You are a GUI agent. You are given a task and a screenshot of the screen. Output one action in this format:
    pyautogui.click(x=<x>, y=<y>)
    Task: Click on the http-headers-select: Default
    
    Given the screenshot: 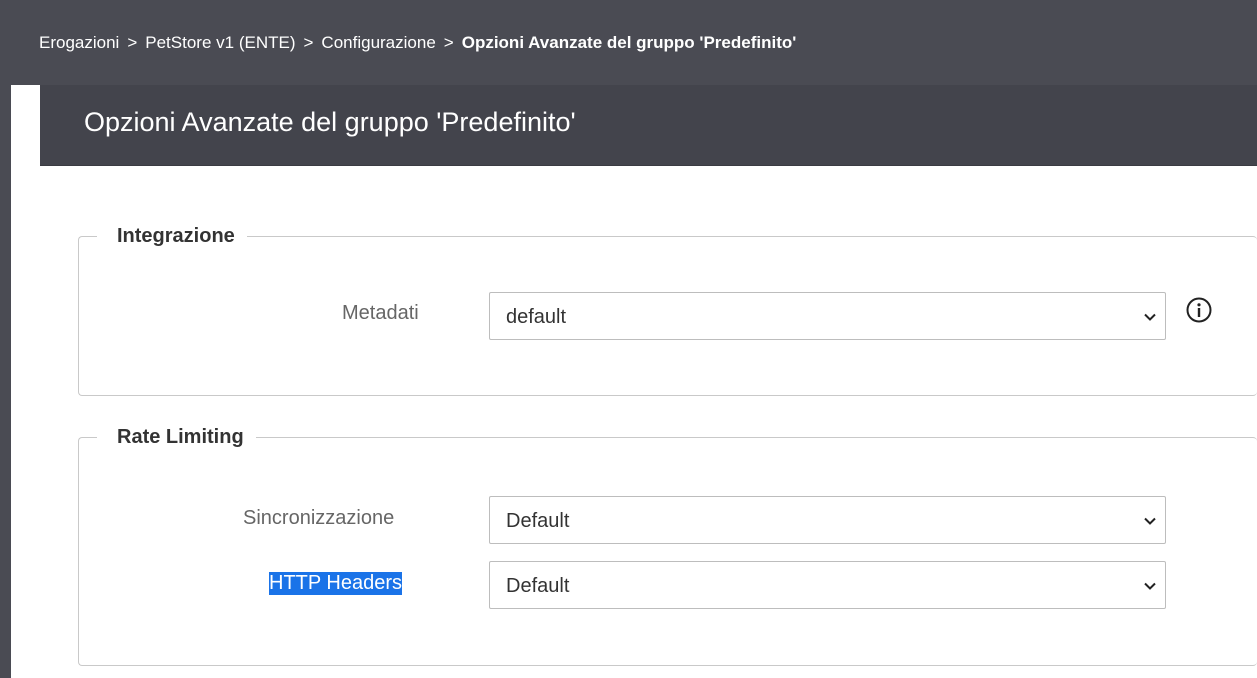 What is the action you would take?
    pyautogui.click(x=827, y=585)
    